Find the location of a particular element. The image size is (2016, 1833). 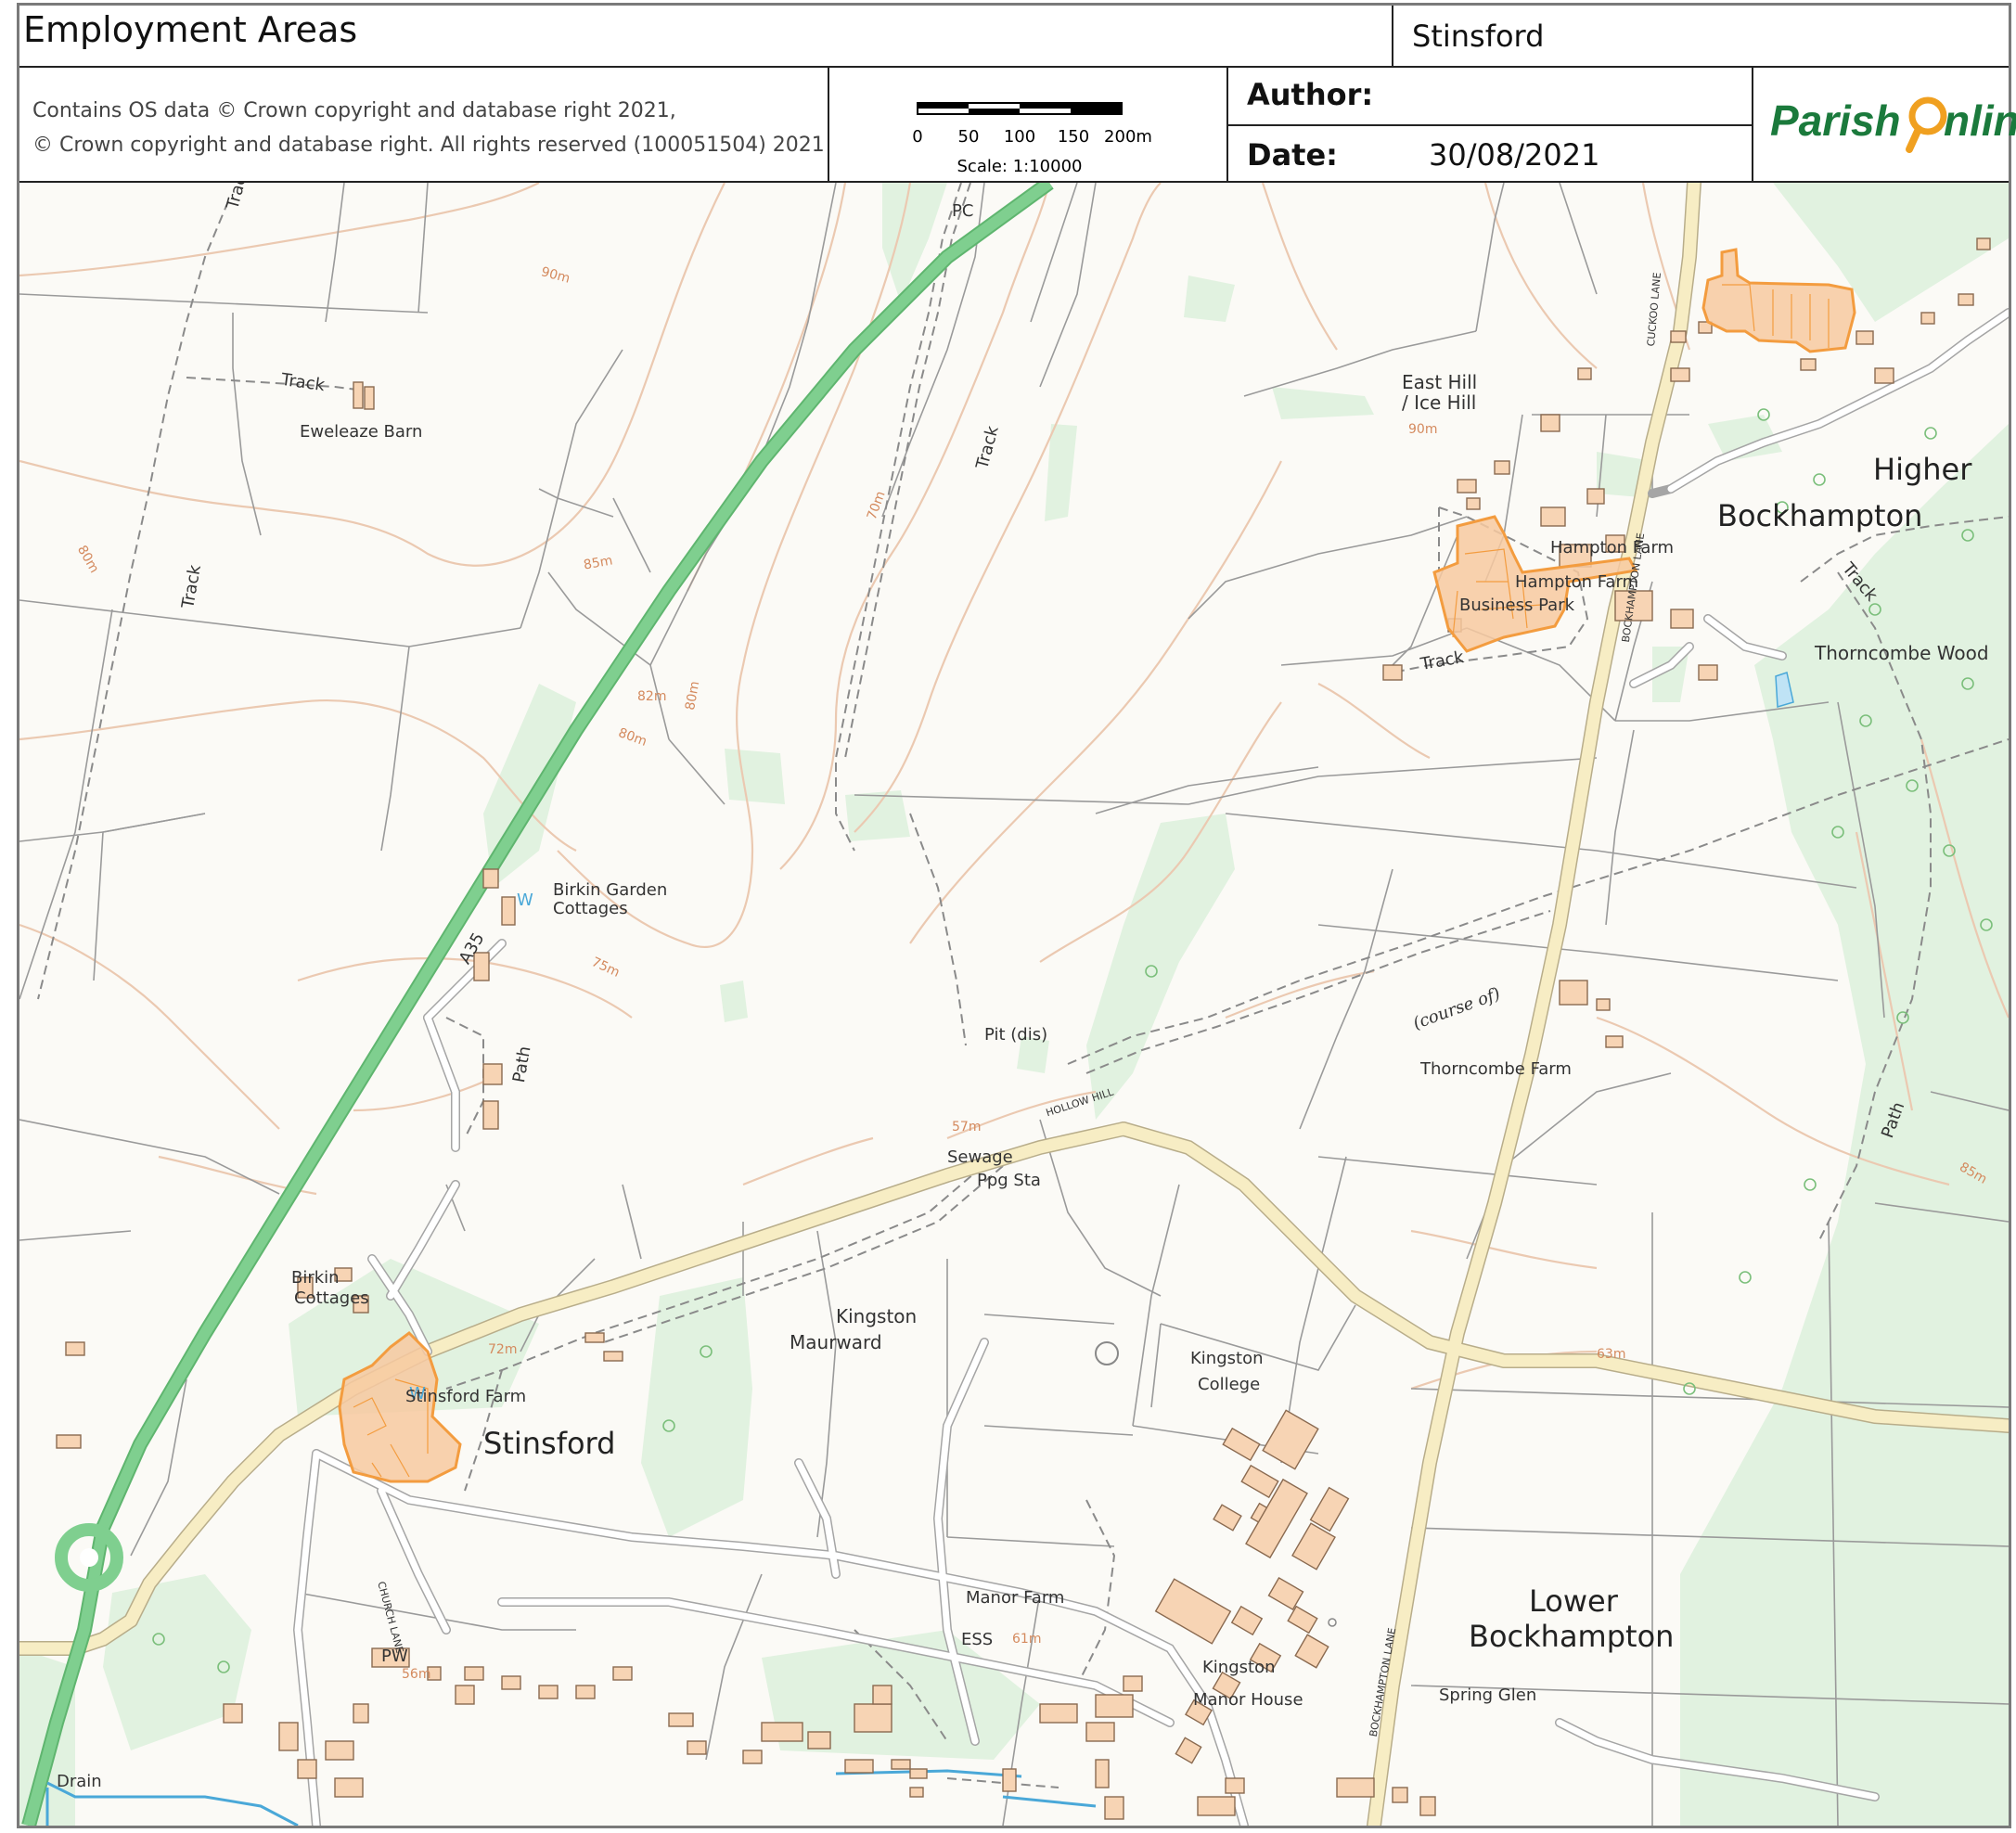

label-ppg-sta: Ppg Sta is located at coordinates (1009, 1180).